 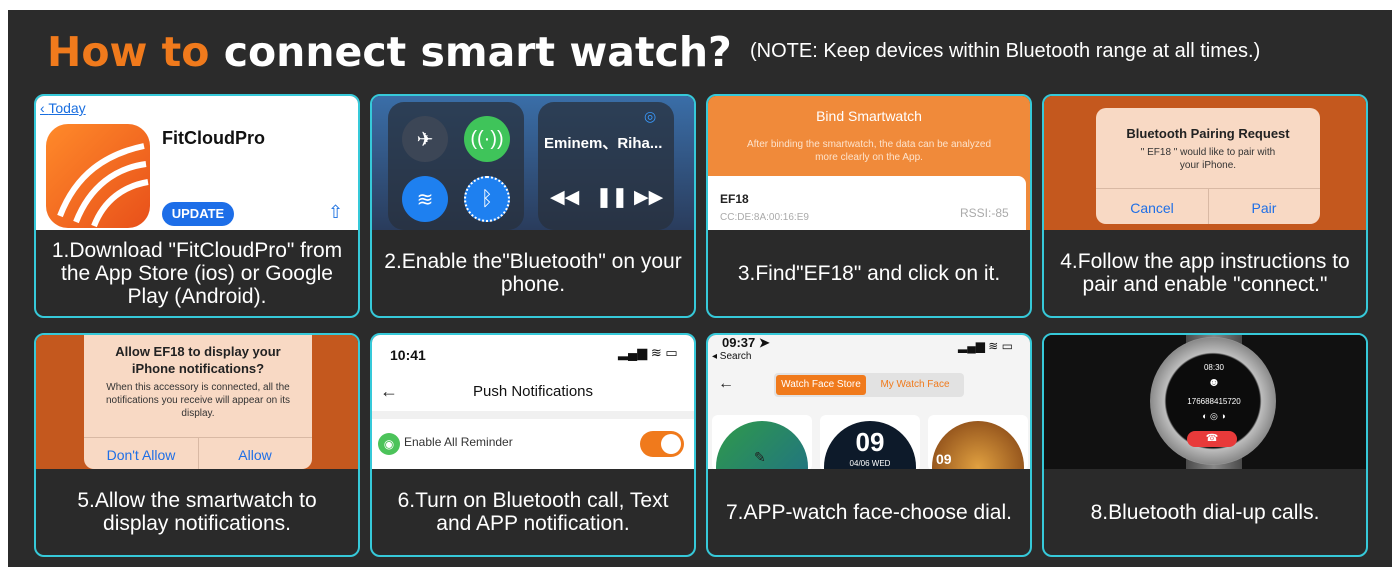 What do you see at coordinates (739, 342) in the screenshot?
I see `status-time-text: 09:37` at bounding box center [739, 342].